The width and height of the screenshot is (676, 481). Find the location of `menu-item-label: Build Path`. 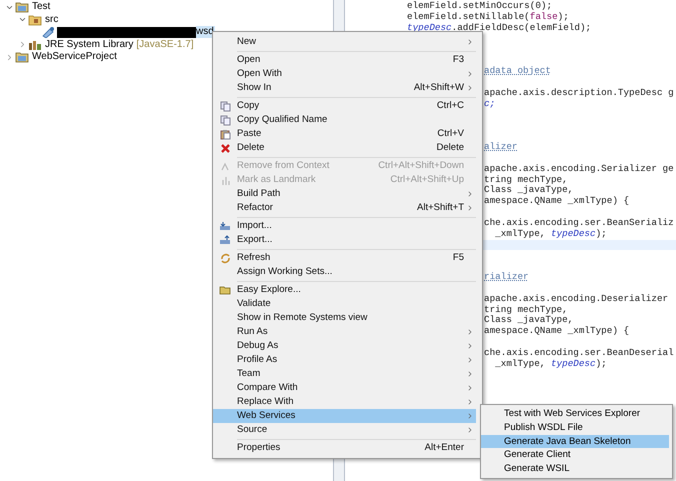

menu-item-label: Build Path is located at coordinates (259, 193).